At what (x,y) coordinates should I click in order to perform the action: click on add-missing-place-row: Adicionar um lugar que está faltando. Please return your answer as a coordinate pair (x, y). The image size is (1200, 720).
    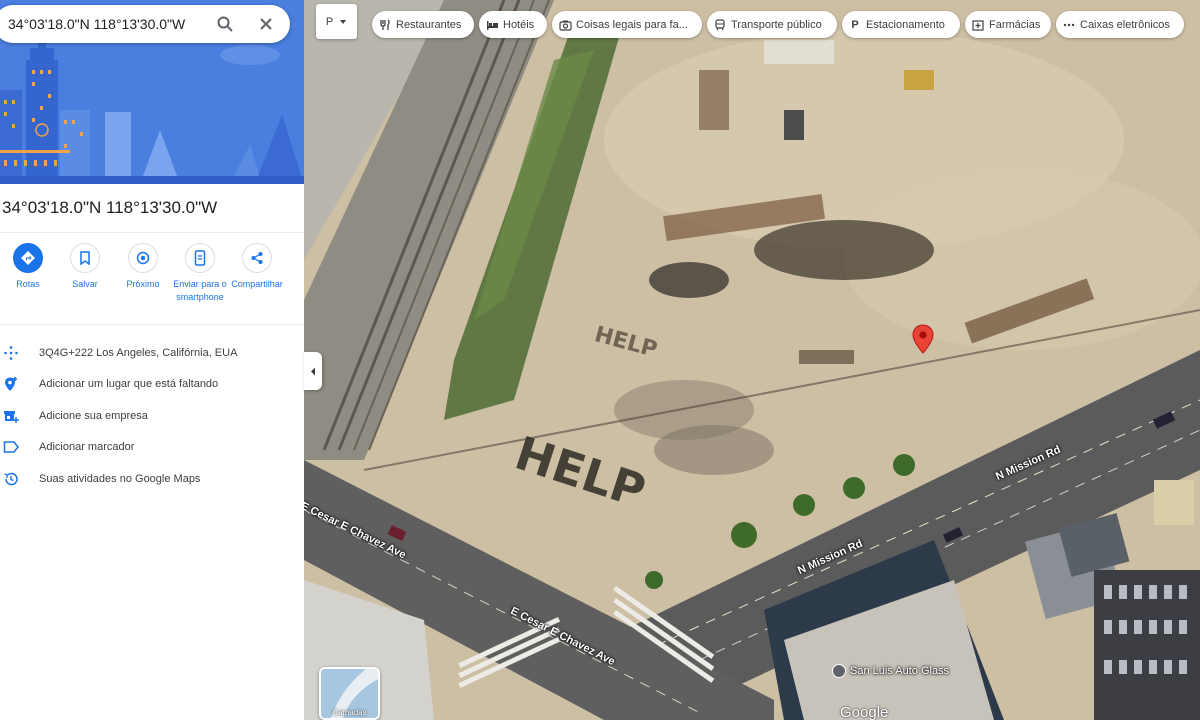
    Looking at the image, I should click on (152, 385).